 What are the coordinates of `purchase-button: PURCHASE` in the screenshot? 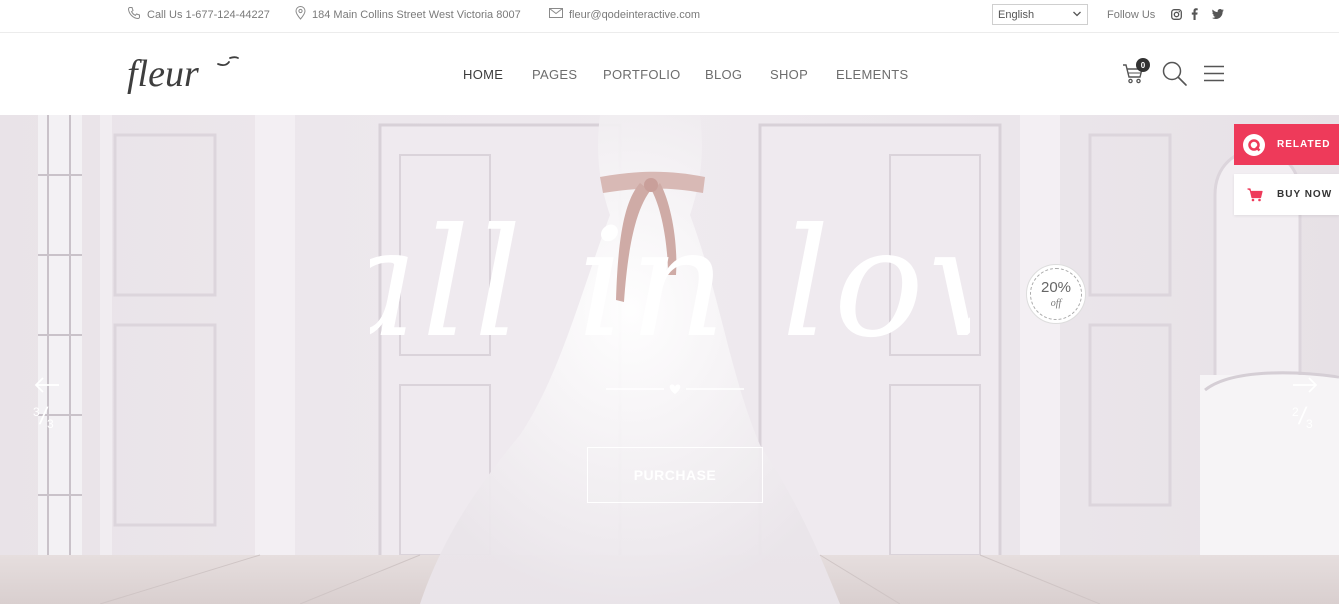 It's located at (675, 475).